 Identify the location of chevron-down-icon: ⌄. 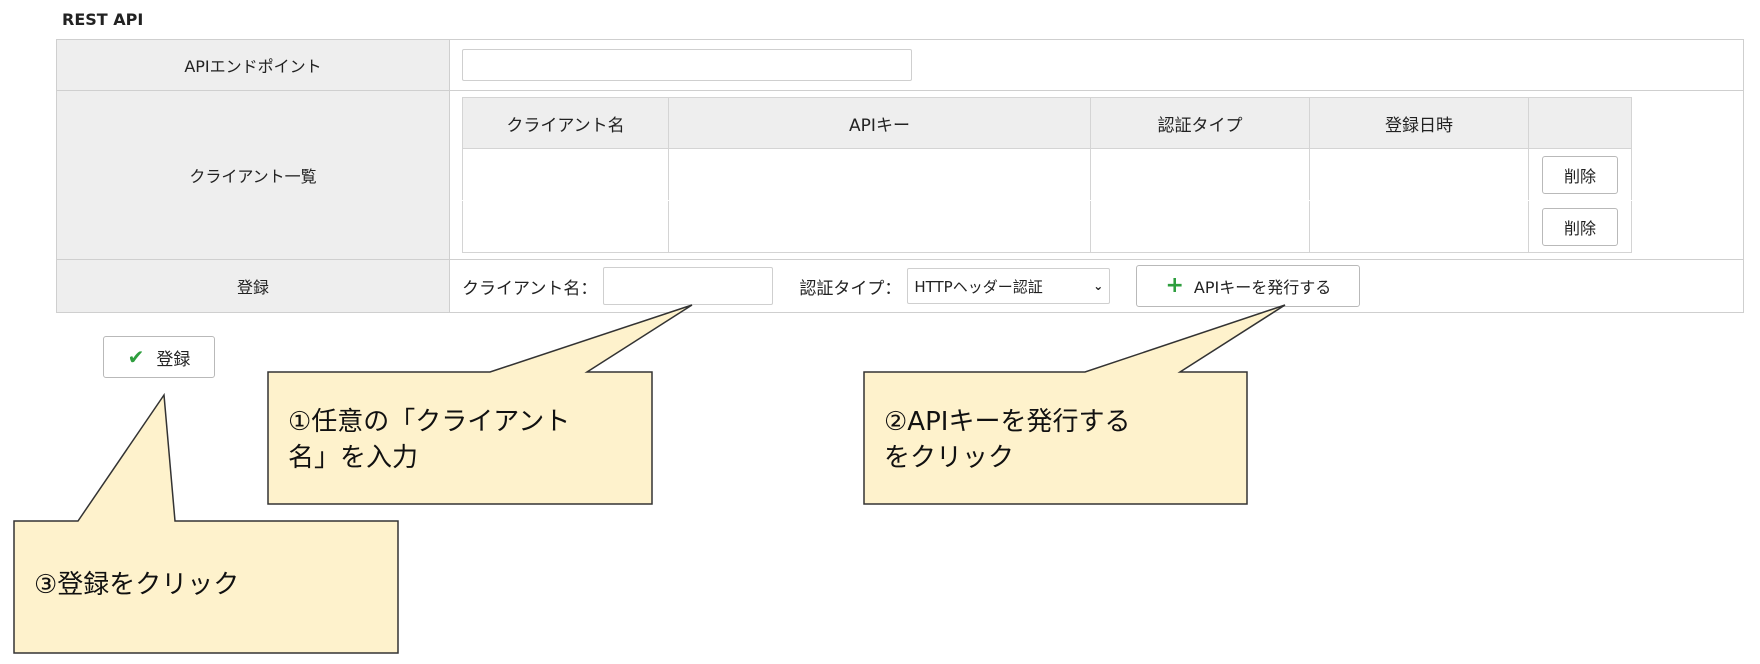
(1098, 286).